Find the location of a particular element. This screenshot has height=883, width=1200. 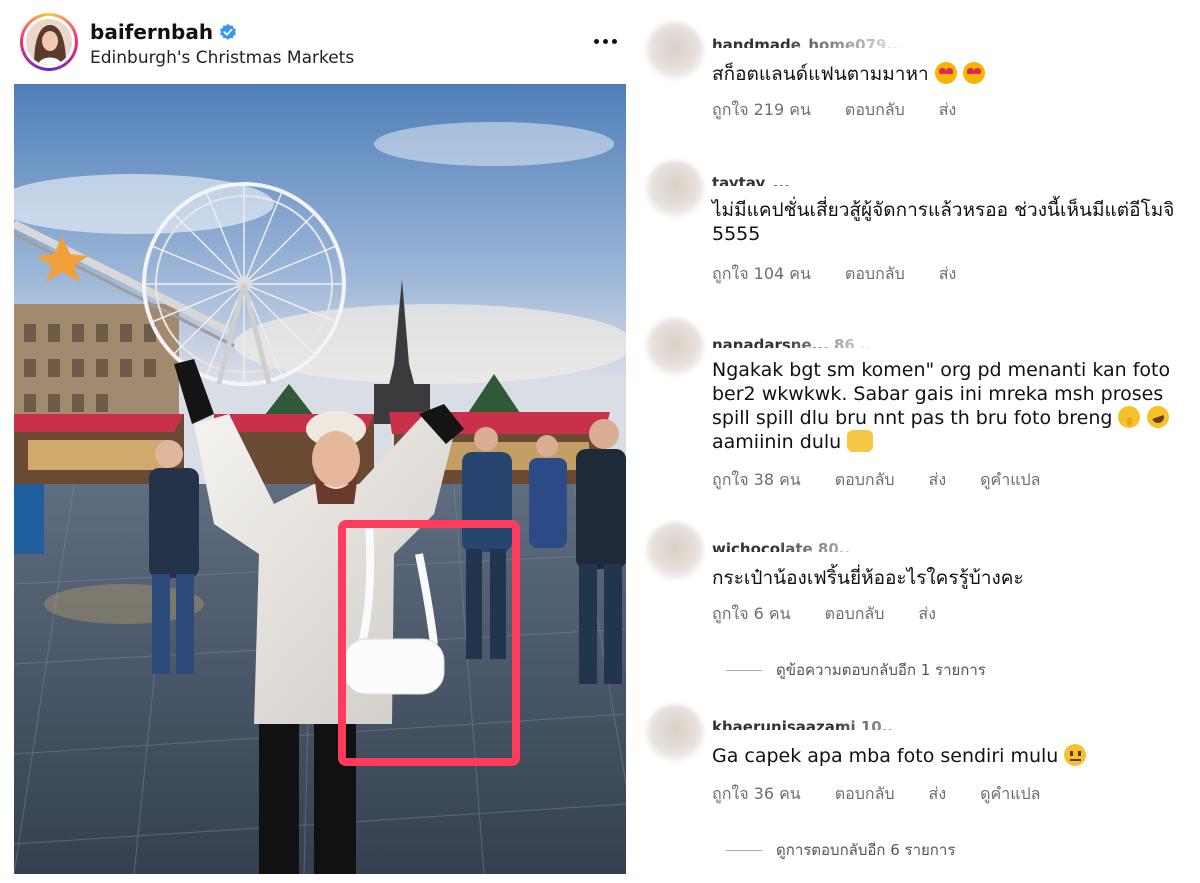

view-replies-button: ดูการตอบกลับอีก 6 รายการ is located at coordinates (840, 850).